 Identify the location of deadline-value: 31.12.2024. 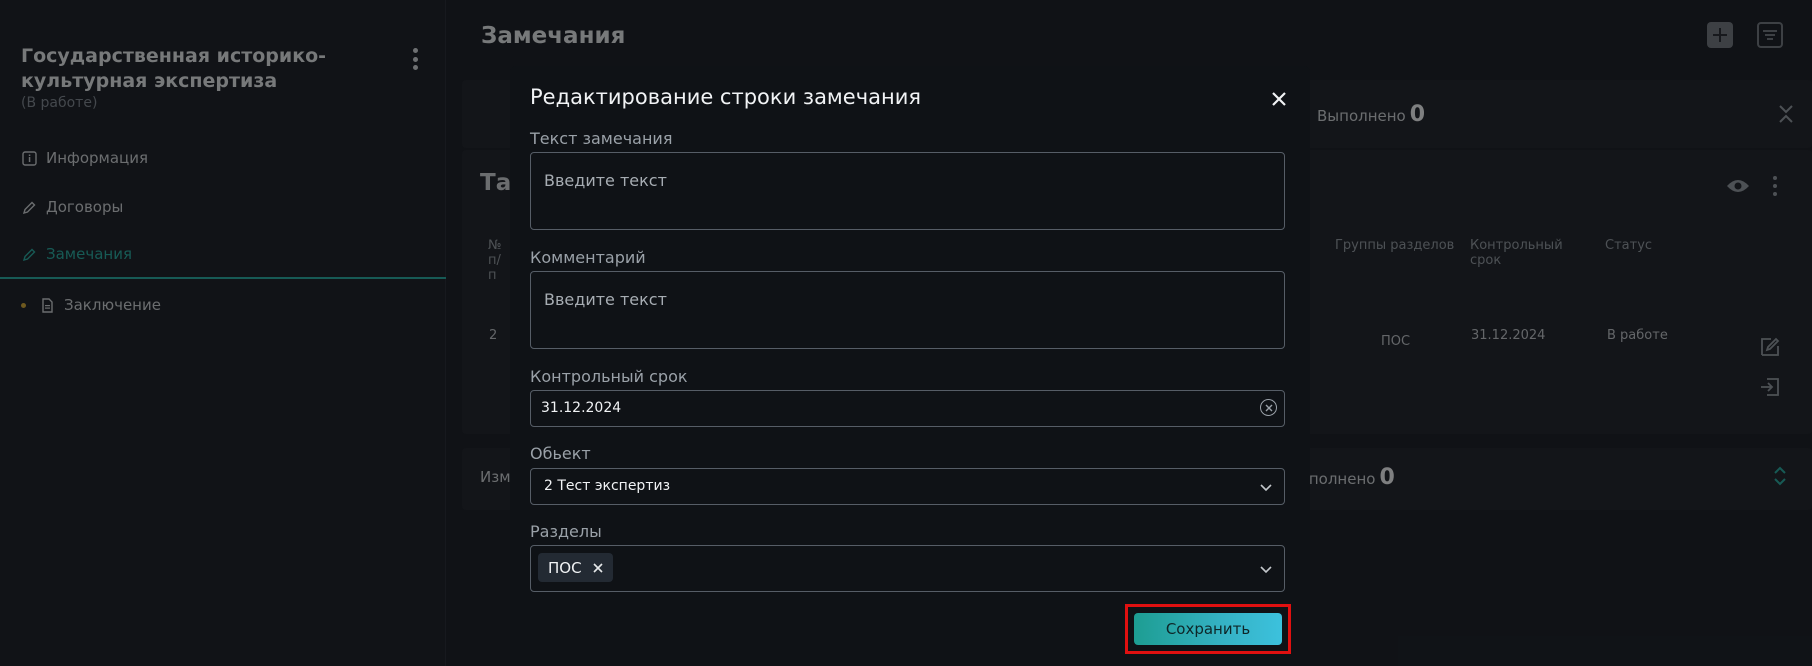
(581, 408).